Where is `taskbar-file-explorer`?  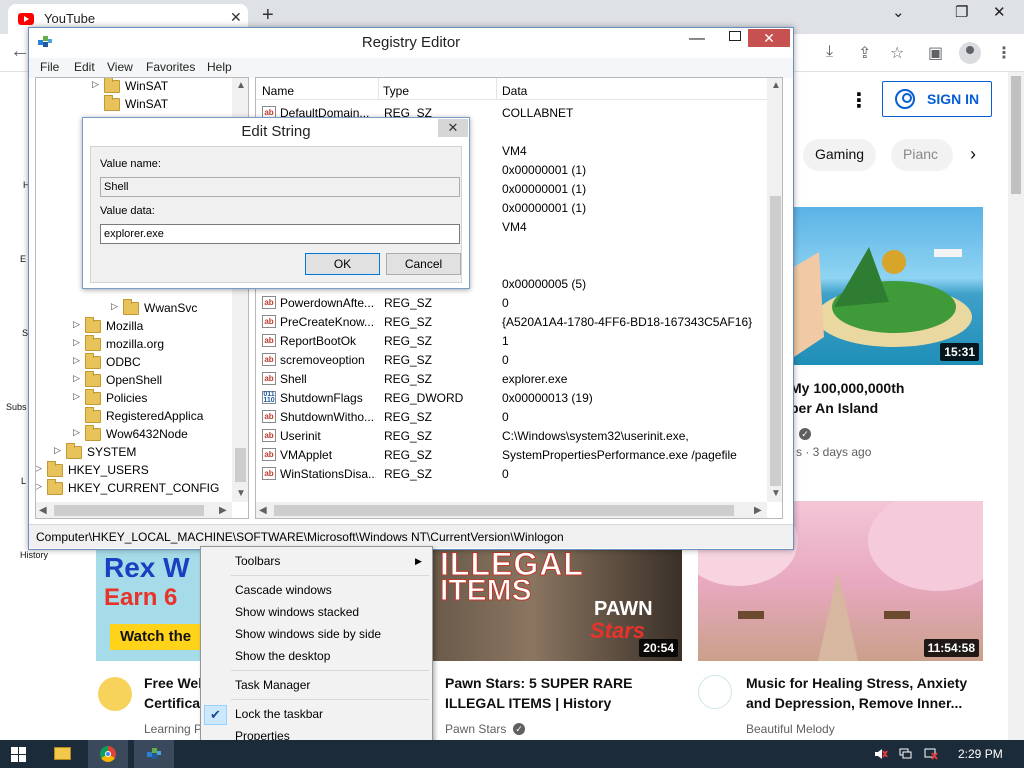
taskbar-file-explorer is located at coordinates (62, 754).